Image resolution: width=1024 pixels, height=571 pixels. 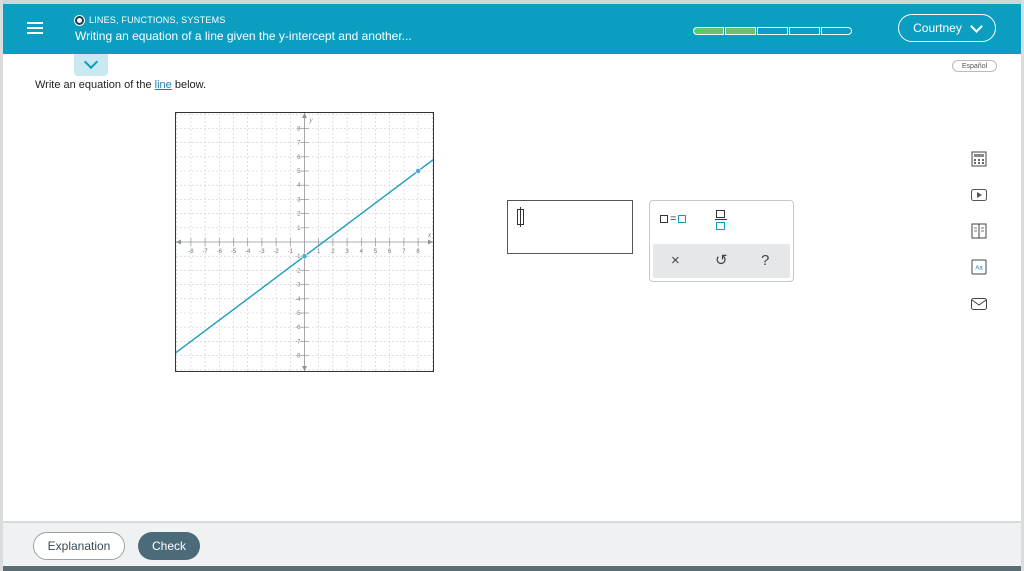 What do you see at coordinates (220, 252) in the screenshot?
I see `x-tick-label: -6` at bounding box center [220, 252].